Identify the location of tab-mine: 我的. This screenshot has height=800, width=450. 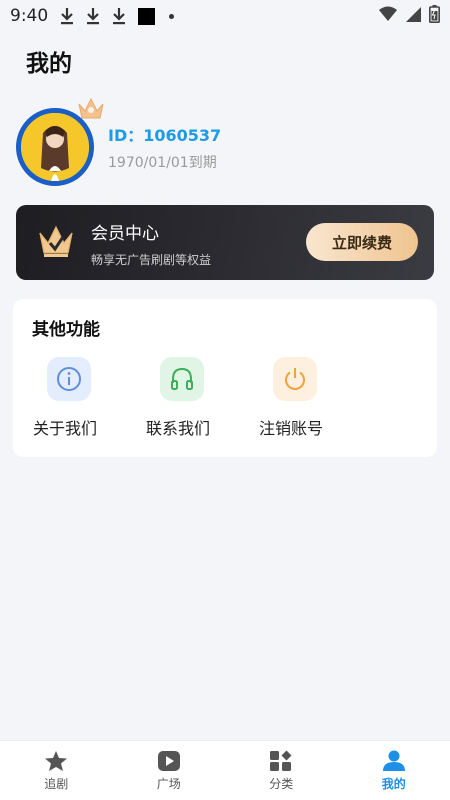
(394, 770).